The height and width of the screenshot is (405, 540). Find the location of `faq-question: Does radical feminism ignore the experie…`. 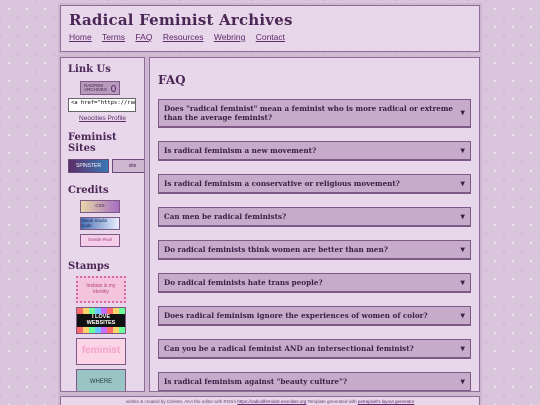

faq-question: Does radical feminism ignore the experie… is located at coordinates (314, 316).